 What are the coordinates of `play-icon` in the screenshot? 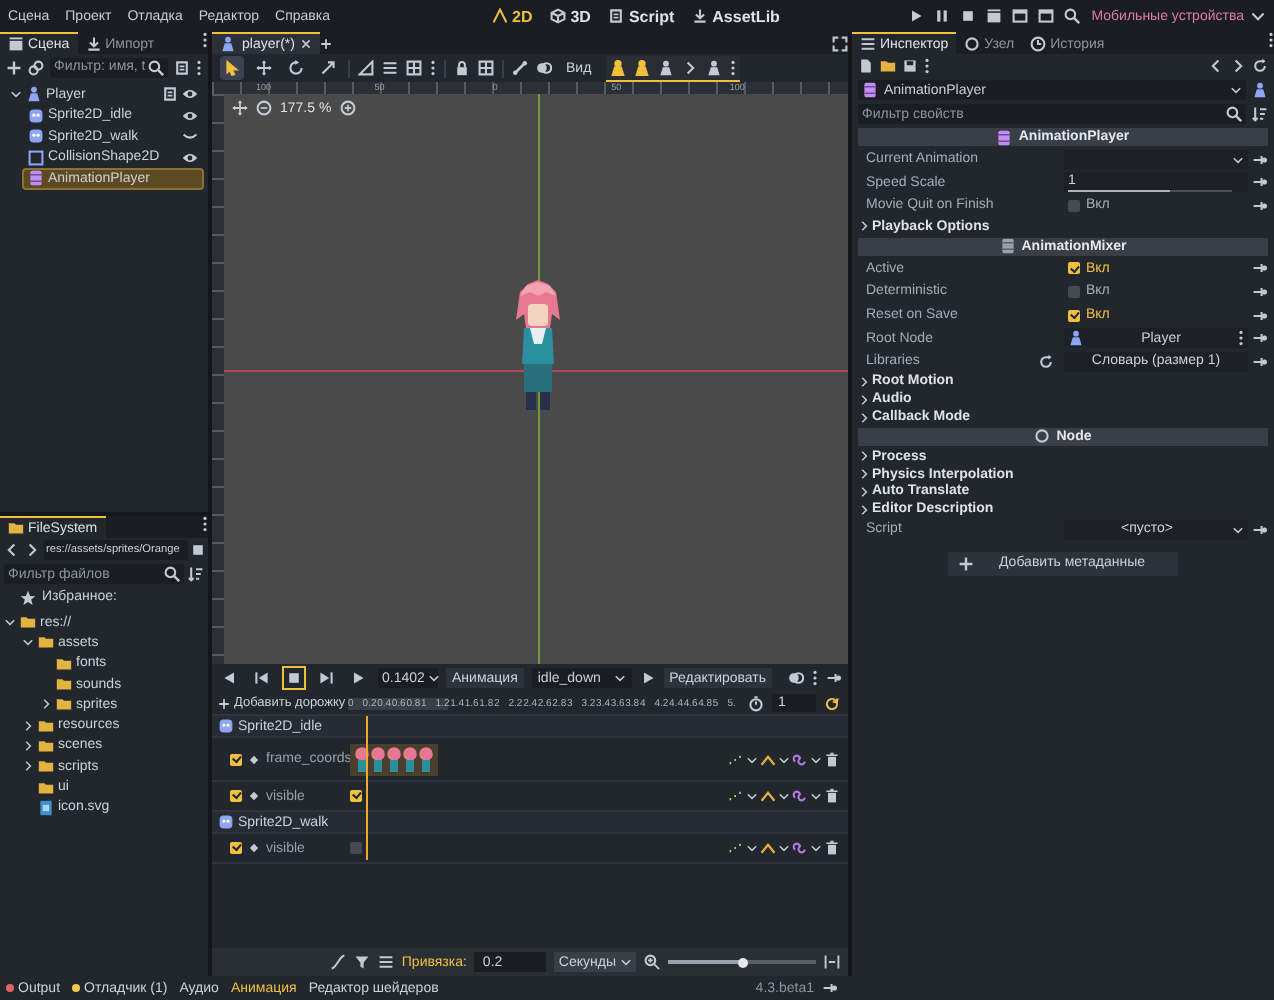 It's located at (915, 16).